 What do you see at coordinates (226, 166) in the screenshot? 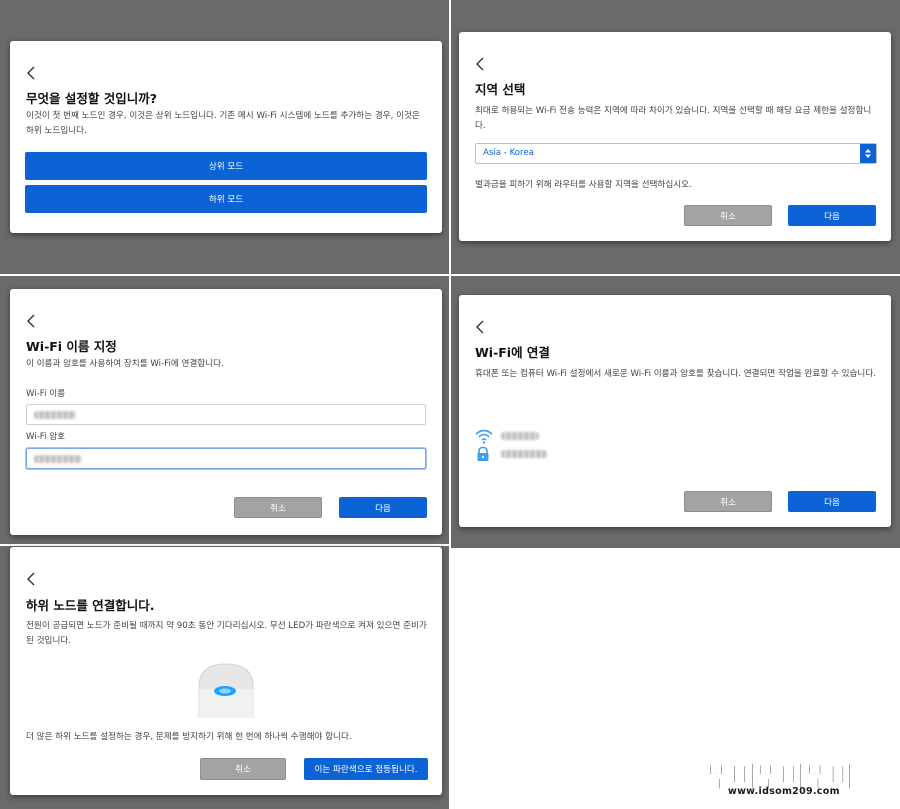
I see `parent-mode-button: 상위 모드` at bounding box center [226, 166].